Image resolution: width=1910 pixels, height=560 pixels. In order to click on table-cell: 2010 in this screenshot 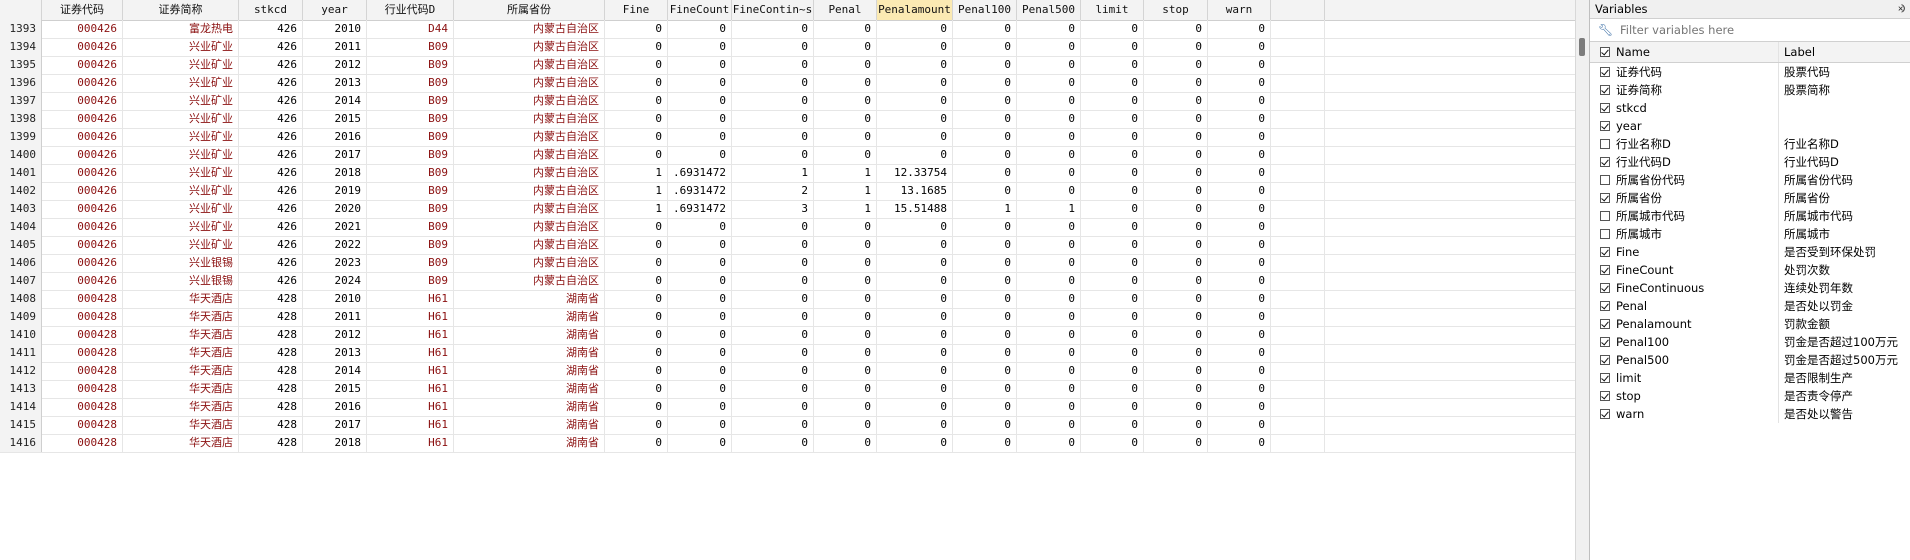, I will do `click(335, 29)`.